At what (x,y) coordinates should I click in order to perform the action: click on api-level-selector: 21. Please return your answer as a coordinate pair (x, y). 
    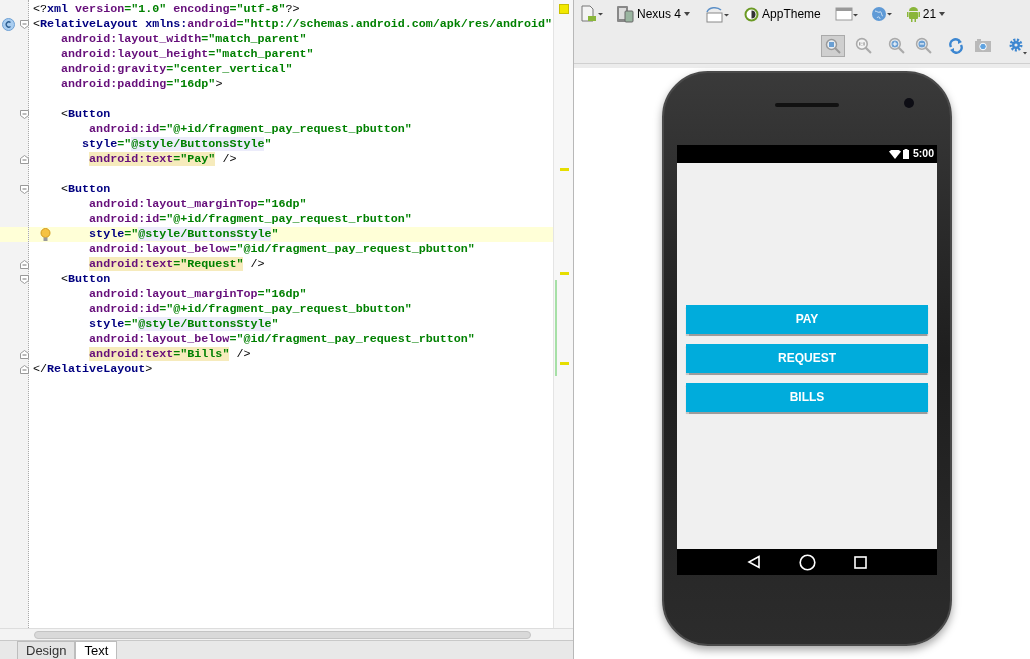
    Looking at the image, I should click on (929, 14).